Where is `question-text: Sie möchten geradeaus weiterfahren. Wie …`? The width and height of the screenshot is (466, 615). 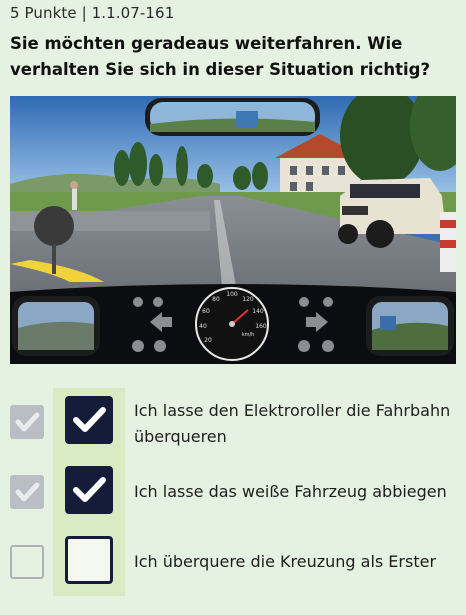 question-text: Sie möchten geradeaus weiterfahren. Wie … is located at coordinates (220, 56).